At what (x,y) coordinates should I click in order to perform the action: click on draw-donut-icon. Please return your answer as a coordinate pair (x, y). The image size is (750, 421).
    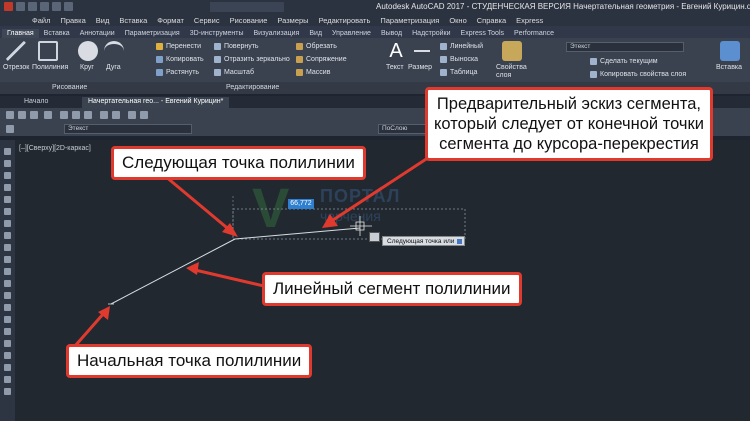
    Looking at the image, I should click on (7, 379).